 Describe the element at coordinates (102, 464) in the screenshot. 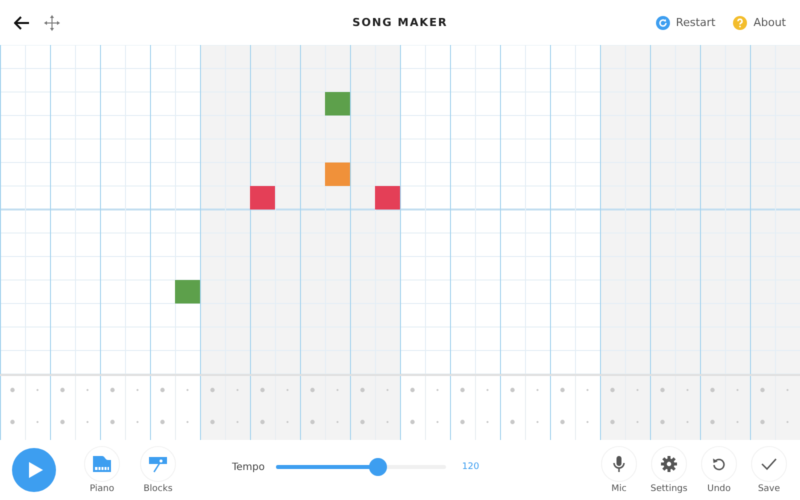

I see `piano-icon` at that location.